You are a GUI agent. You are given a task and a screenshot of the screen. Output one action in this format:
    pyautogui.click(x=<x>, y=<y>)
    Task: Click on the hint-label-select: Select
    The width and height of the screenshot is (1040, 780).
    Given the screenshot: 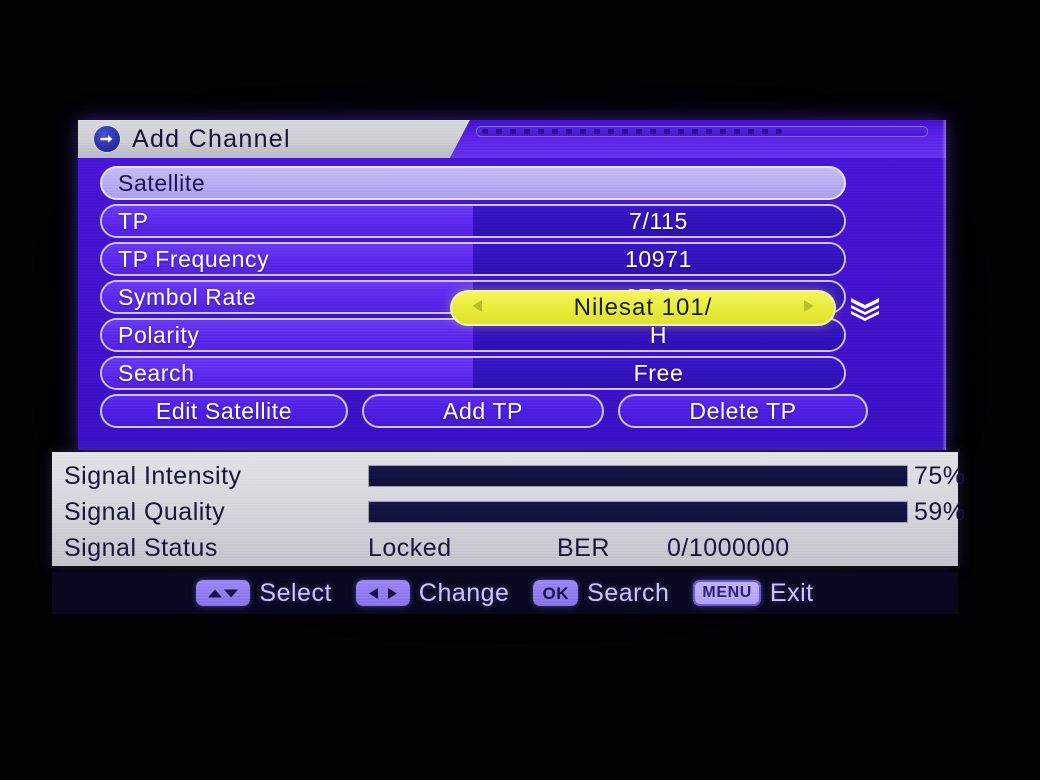 What is the action you would take?
    pyautogui.click(x=295, y=592)
    